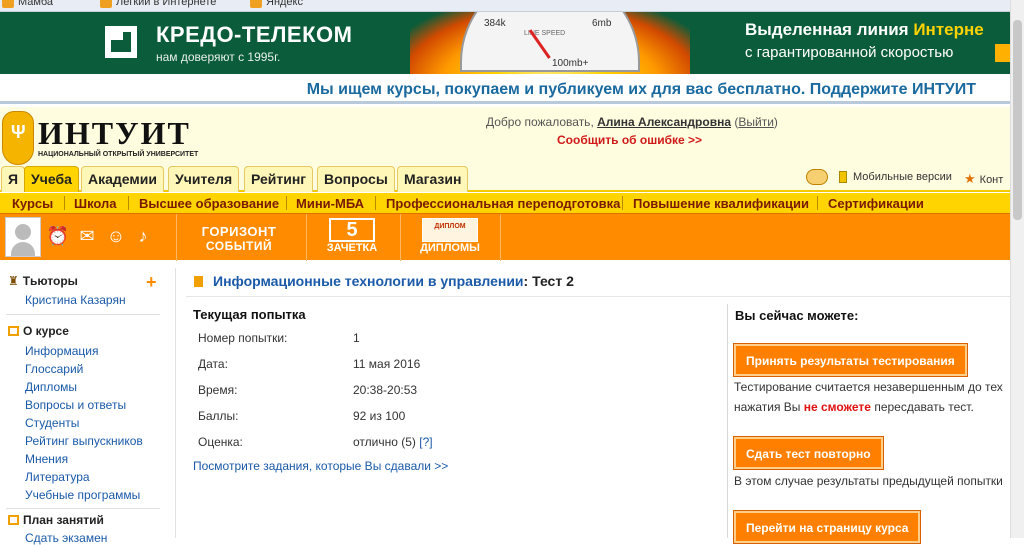 The height and width of the screenshot is (545, 1024). Describe the element at coordinates (158, 4) in the screenshot. I see `bookmark-internet: Легкий в Интернете` at that location.